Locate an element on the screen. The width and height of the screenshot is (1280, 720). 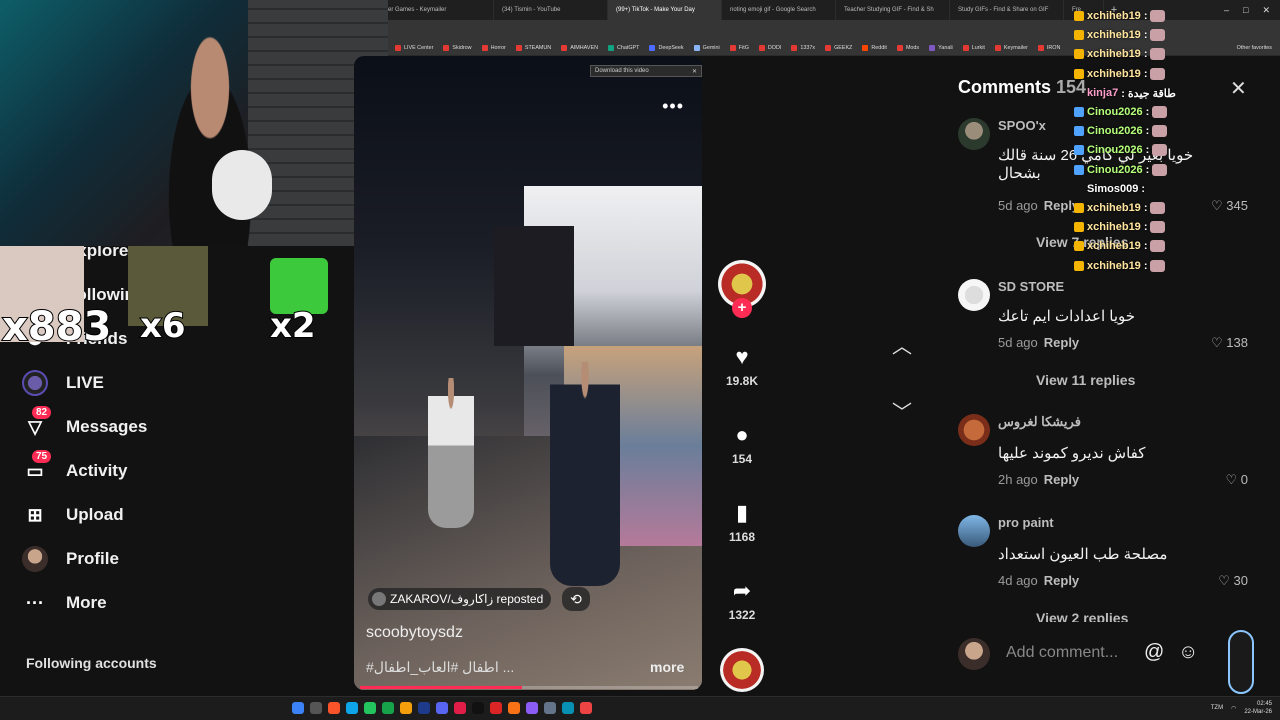
bookmark: GEEKZ is located at coordinates (838, 47).